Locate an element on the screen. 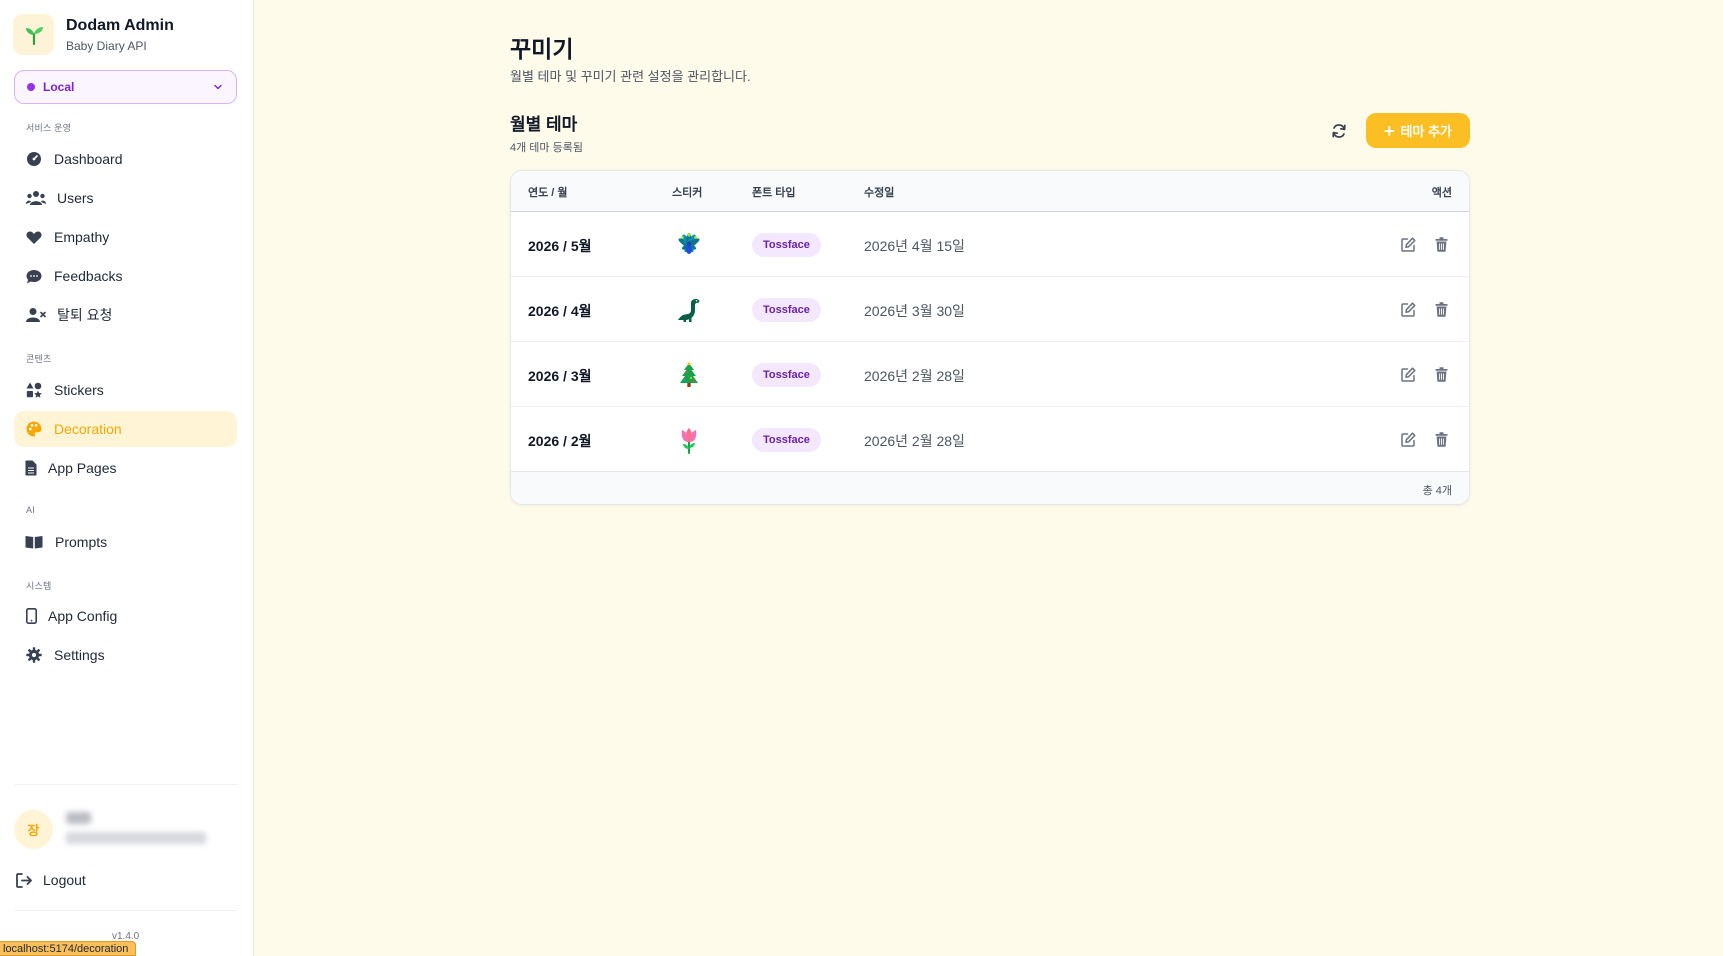 The height and width of the screenshot is (956, 1723). sidebar-item-label: Prompts is located at coordinates (81, 542).